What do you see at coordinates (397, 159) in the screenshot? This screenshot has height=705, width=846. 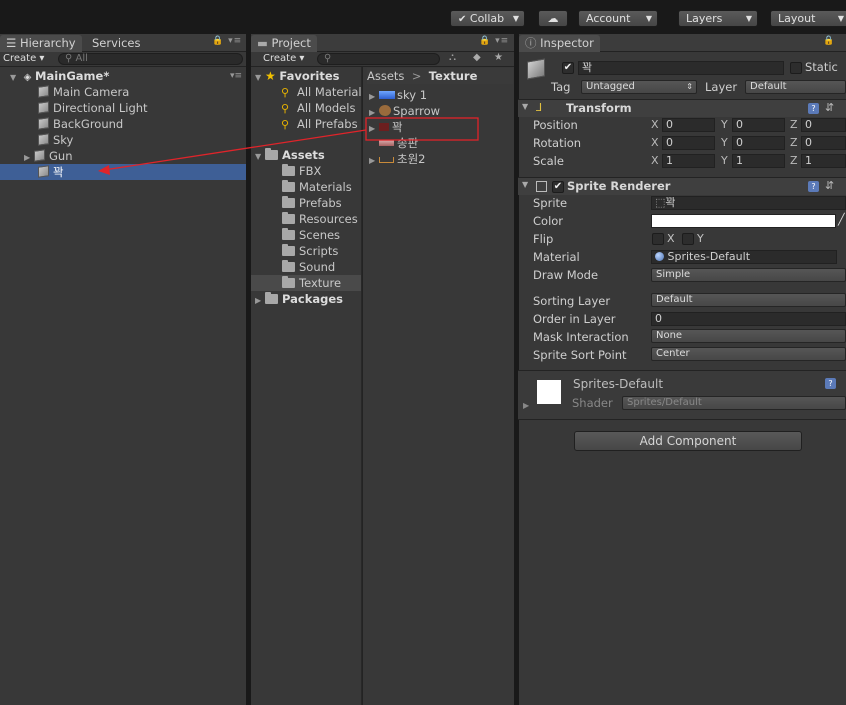 I see `file-item: ▶ 초원2` at bounding box center [397, 159].